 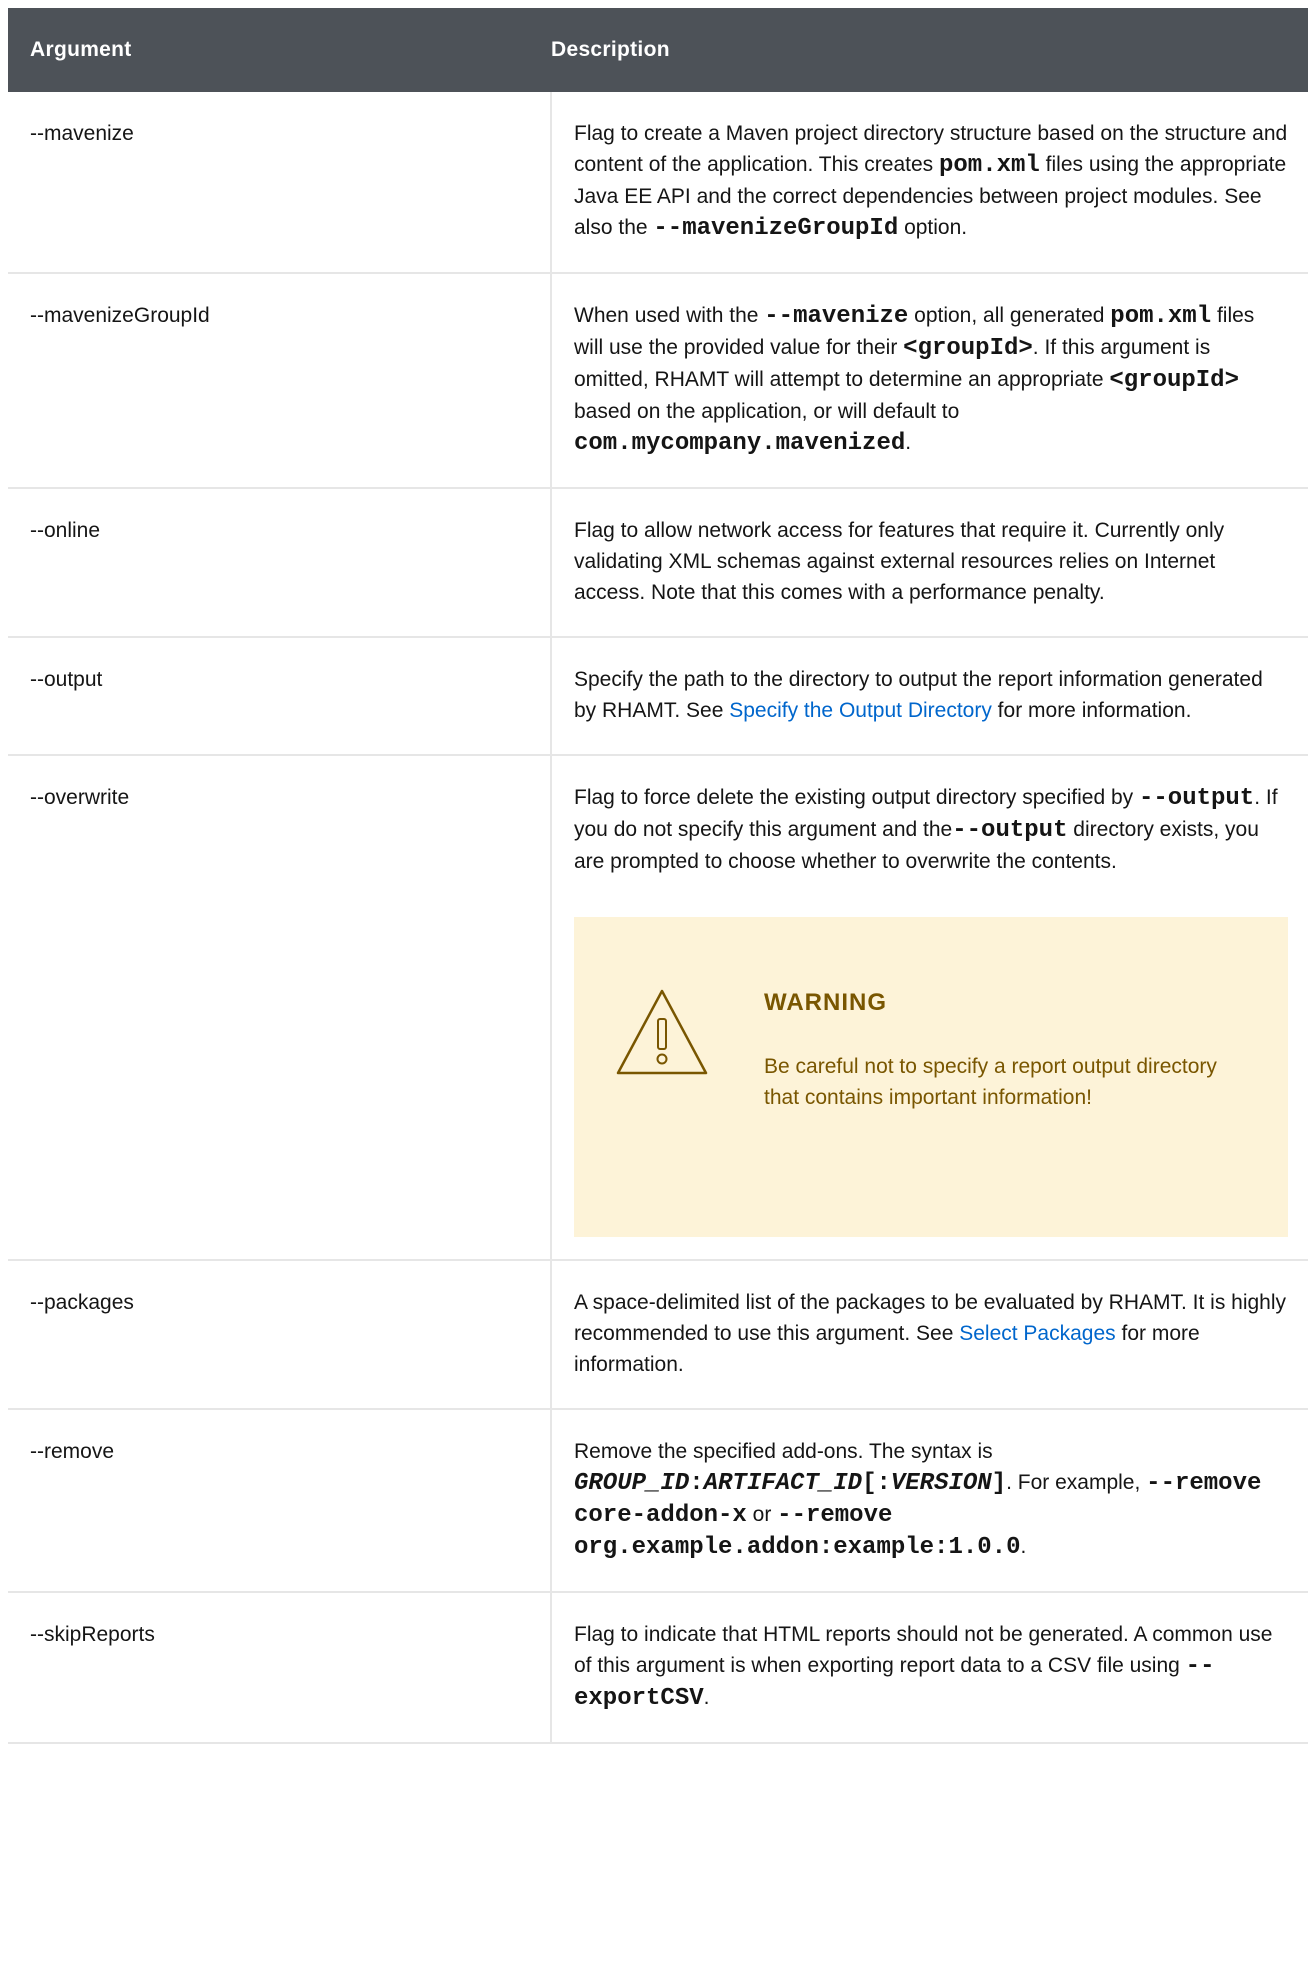 What do you see at coordinates (662, 1032) in the screenshot?
I see `warning-triangle-icon` at bounding box center [662, 1032].